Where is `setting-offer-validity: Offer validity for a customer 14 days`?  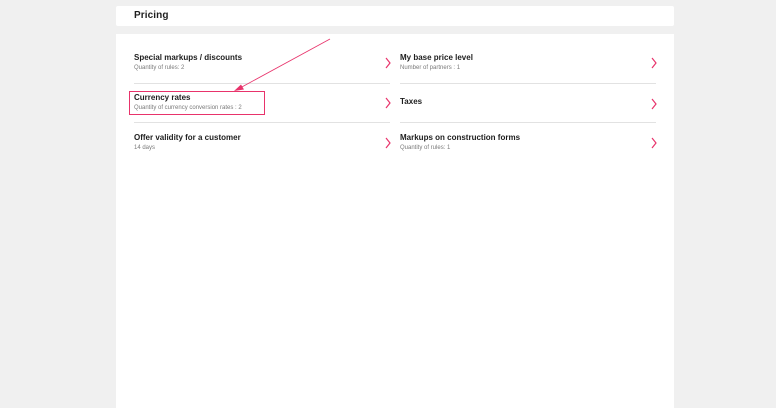
setting-offer-validity: Offer validity for a customer 14 days is located at coordinates (263, 152).